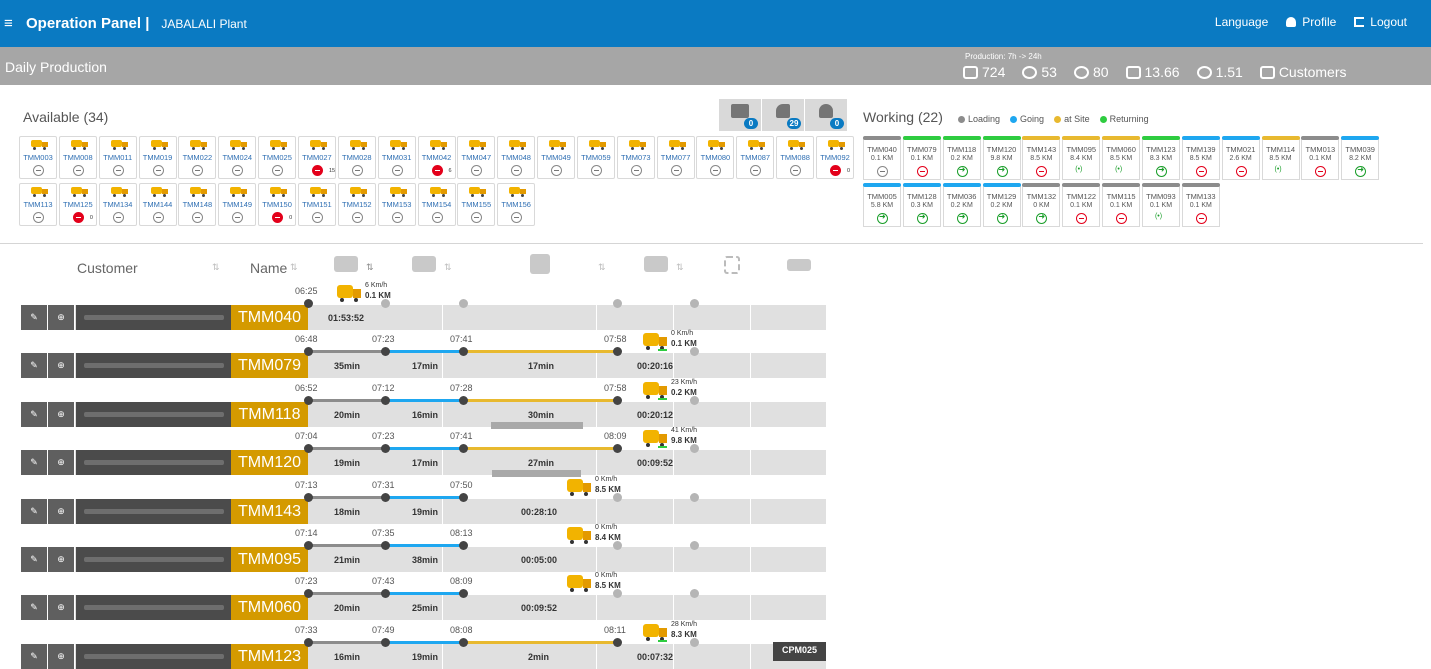 The height and width of the screenshot is (669, 1431). Describe the element at coordinates (197, 204) in the screenshot. I see `available-truck-tile: TMM148` at that location.